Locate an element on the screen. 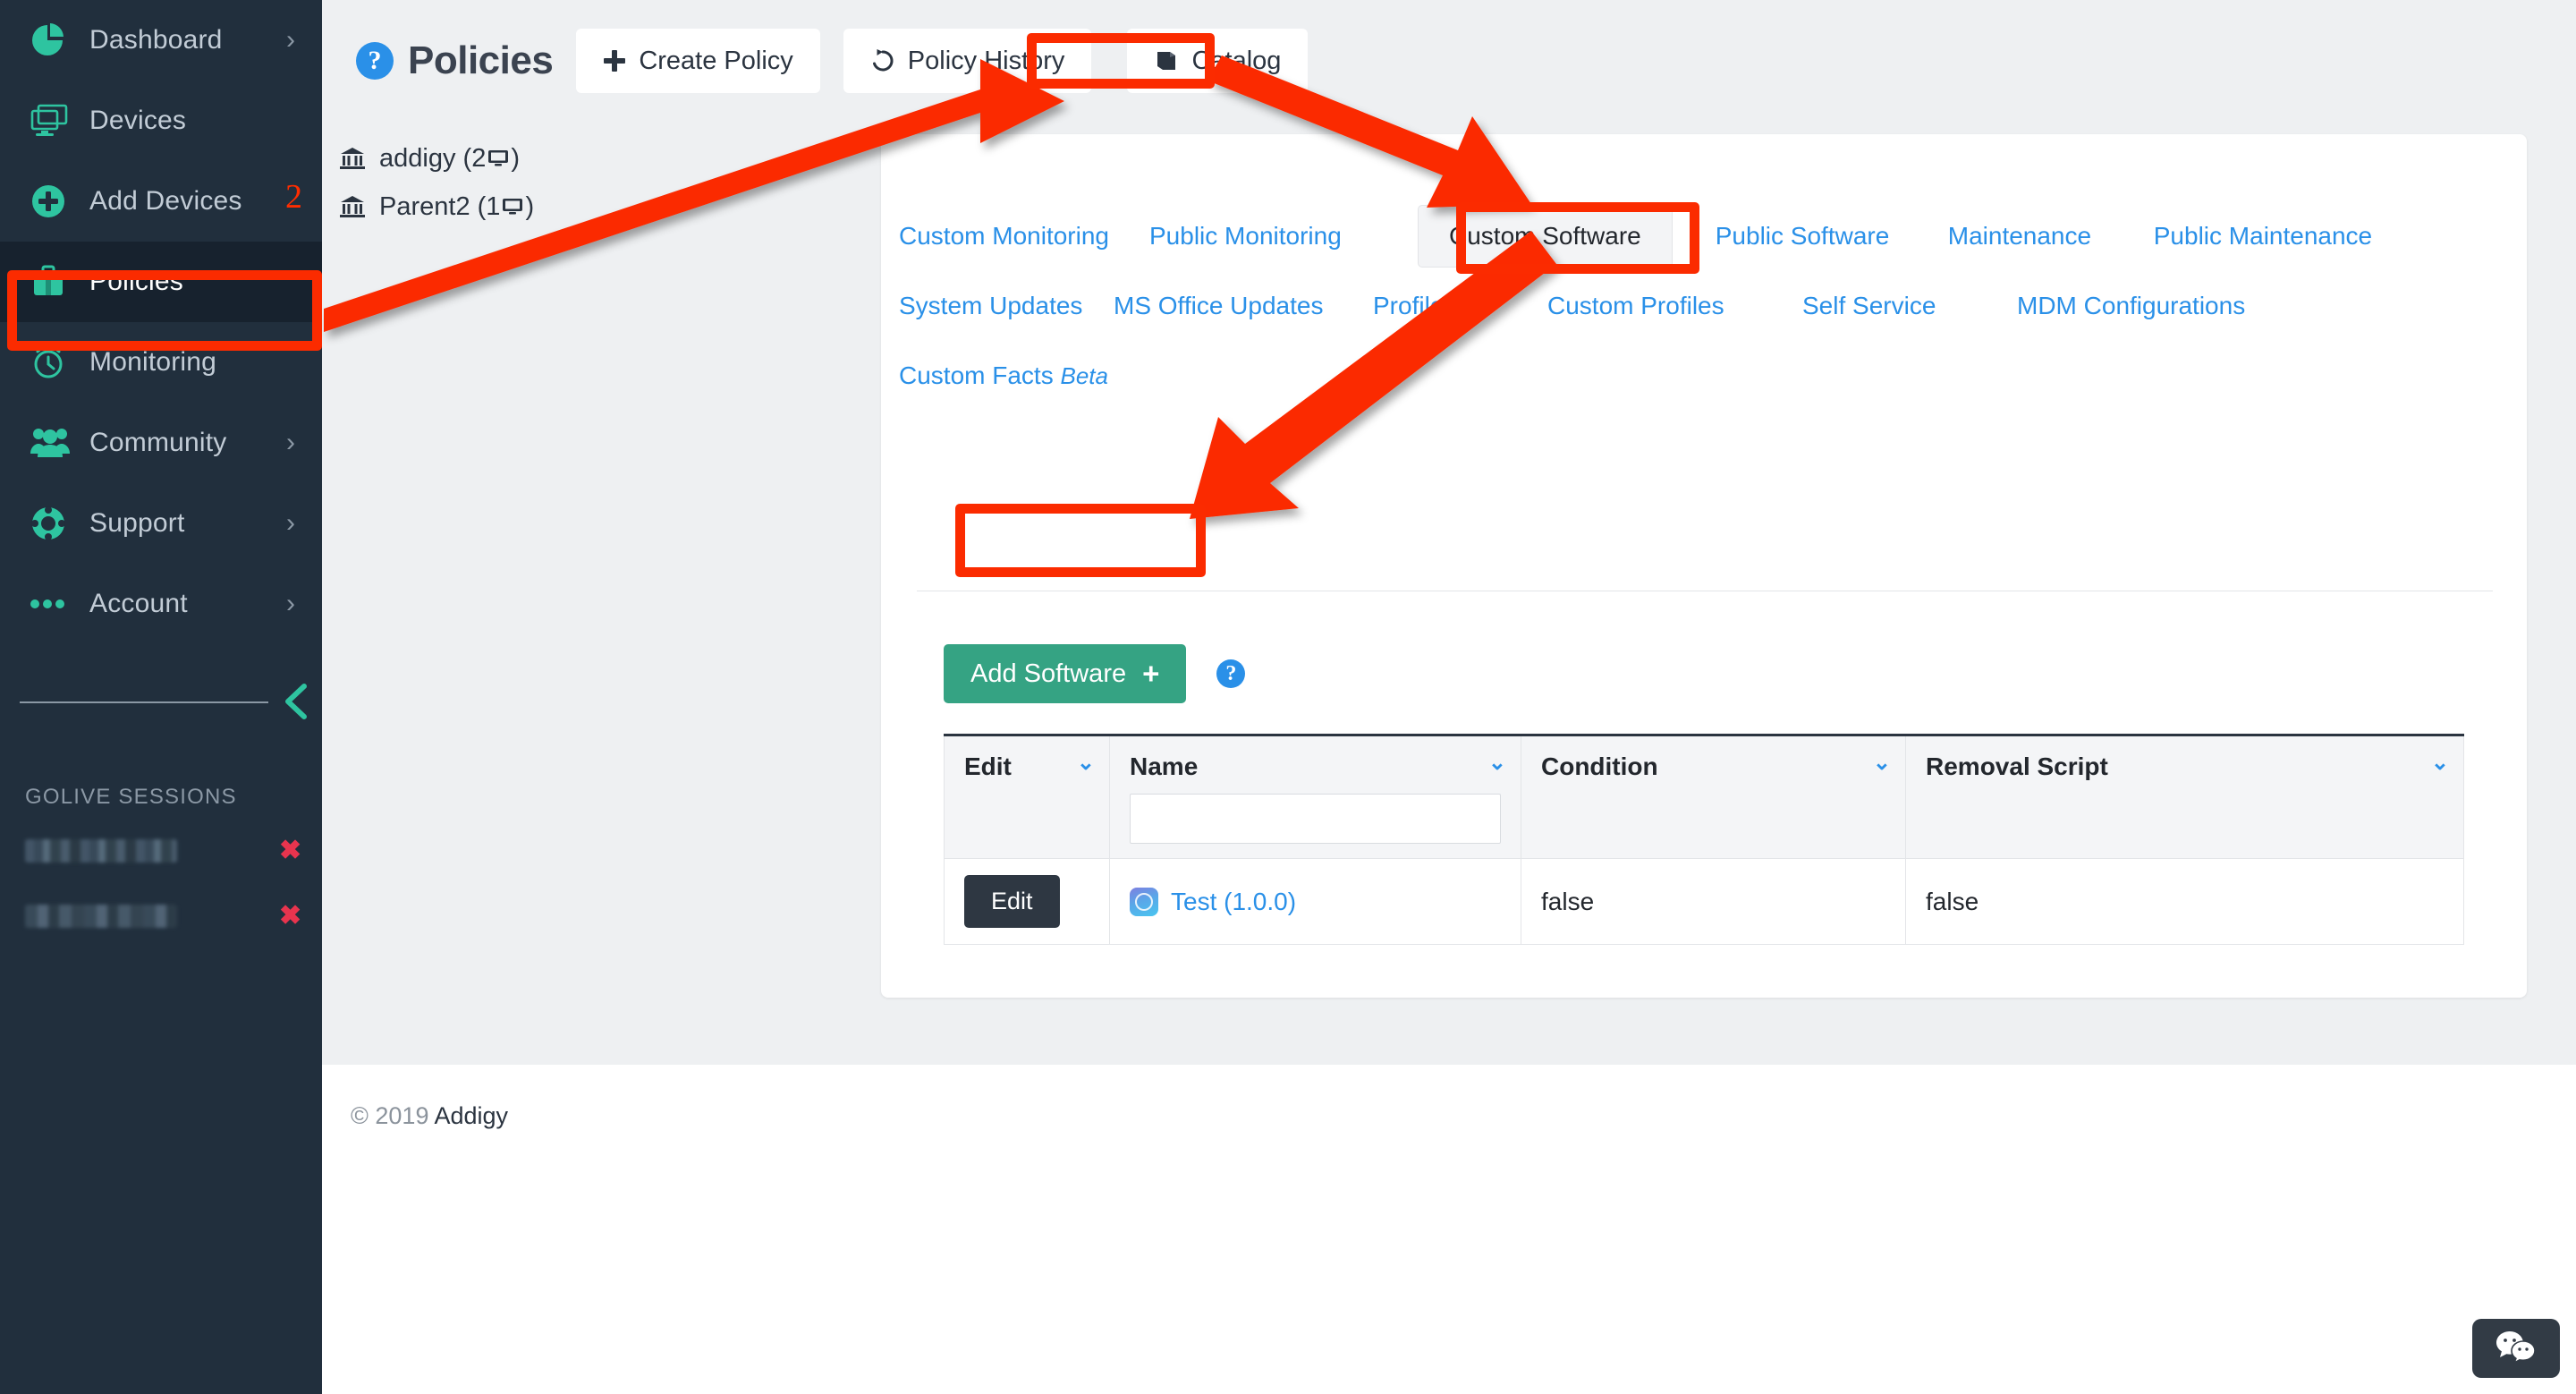 This screenshot has height=1394, width=2576. sidebar-item-label: Community is located at coordinates (158, 442).